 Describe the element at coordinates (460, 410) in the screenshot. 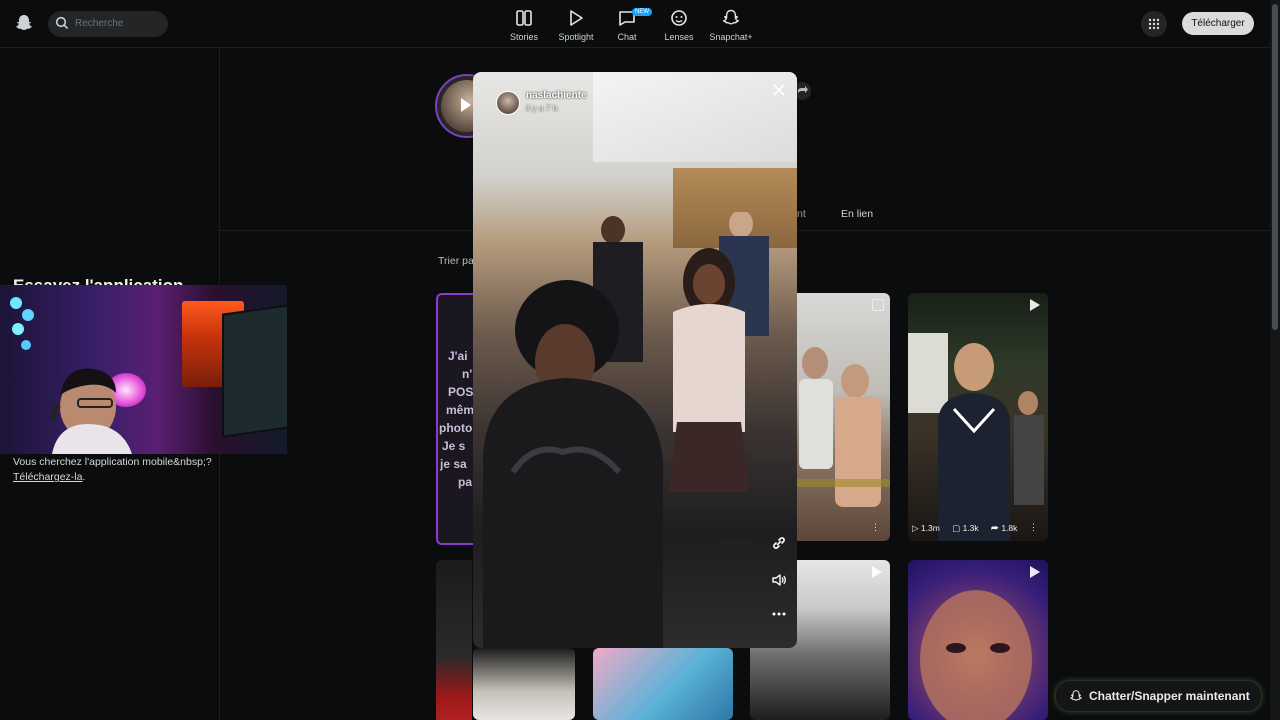

I see `text-card-line: mêm` at that location.